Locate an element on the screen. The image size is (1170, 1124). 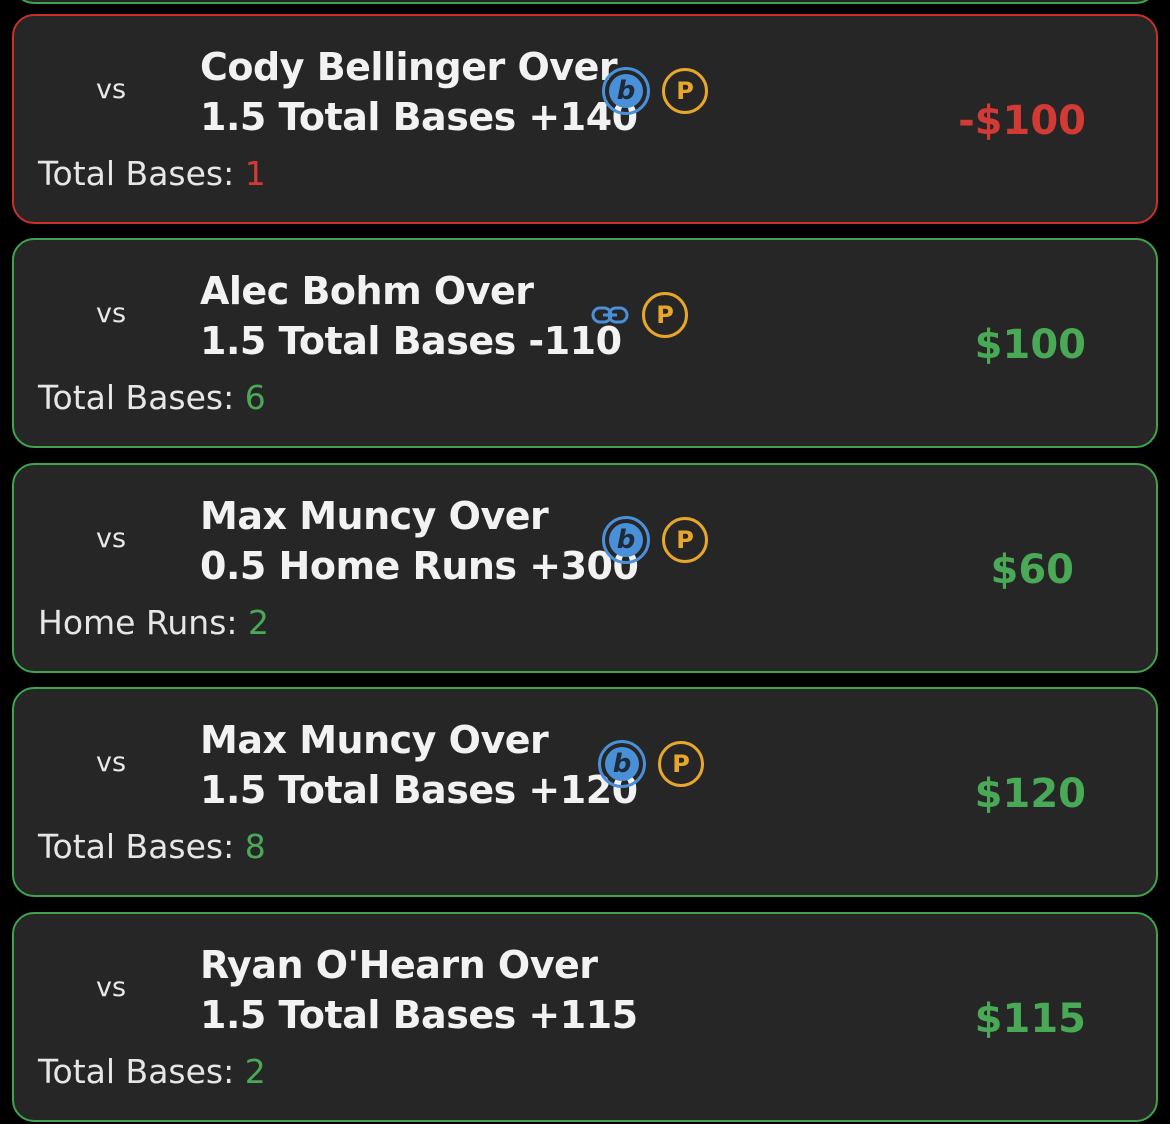
bet-title: Cody Bellinger Over 1.5 Total Bases +140 is located at coordinates (419, 92).